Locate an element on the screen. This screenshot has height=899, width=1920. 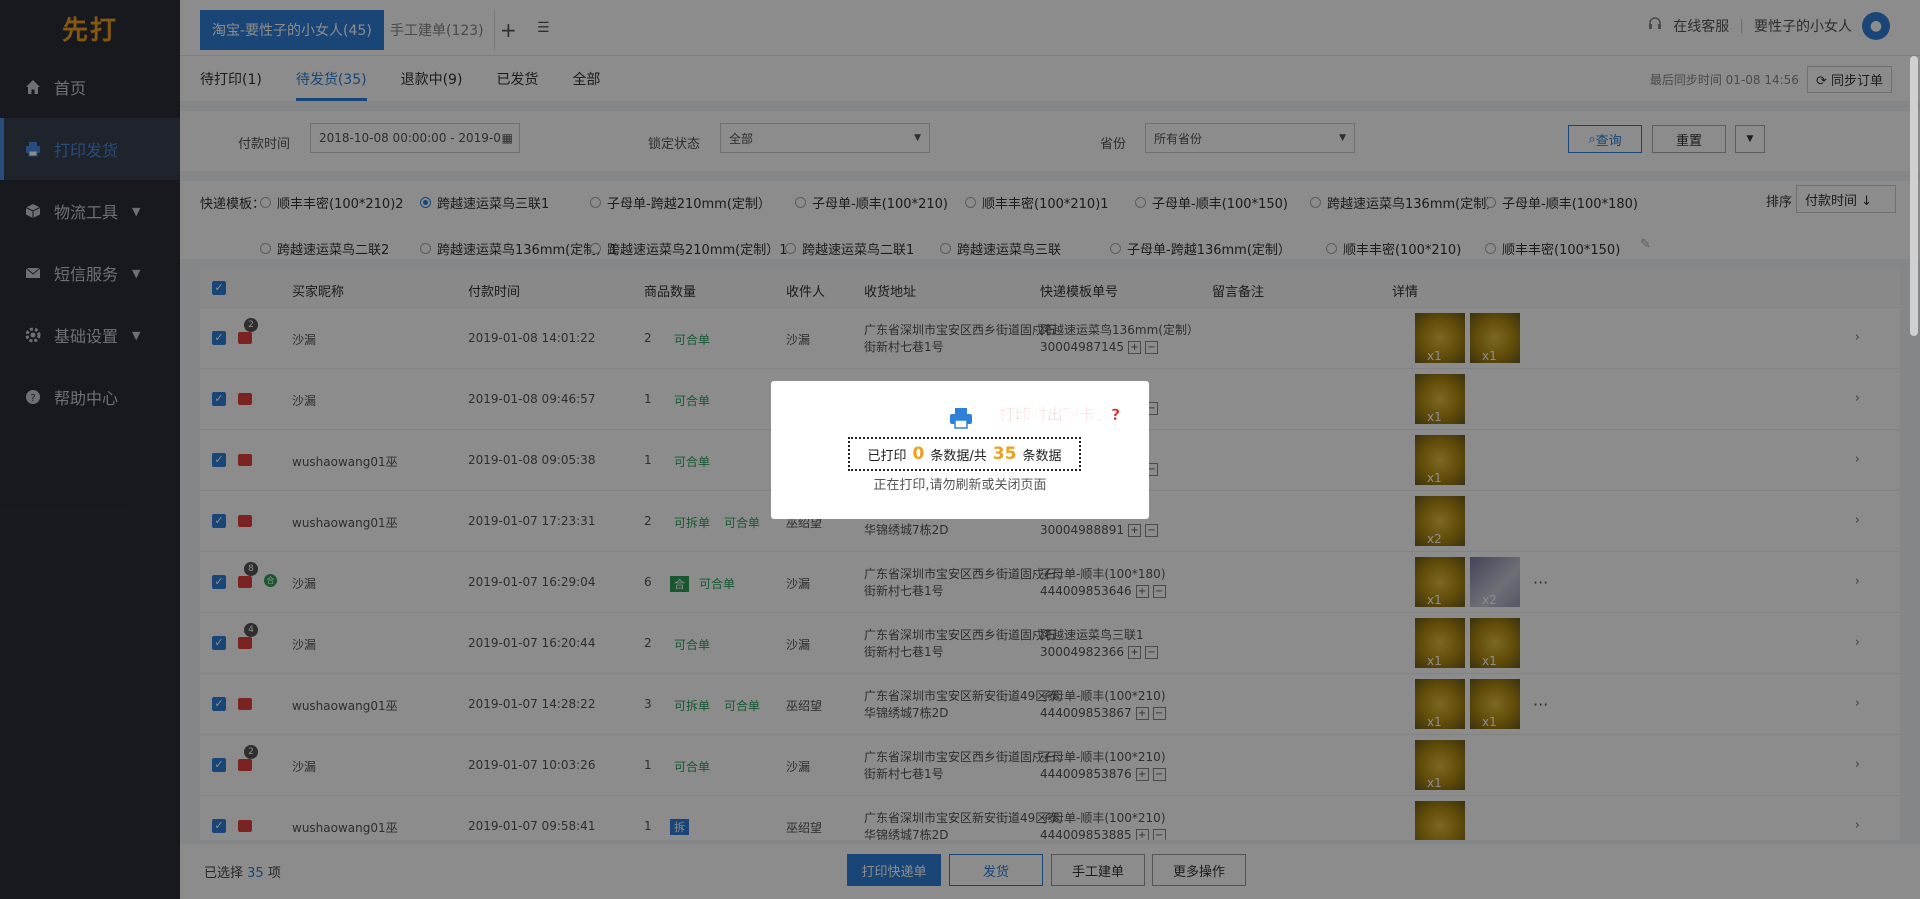
printed-prefix: 已打印 is located at coordinates (887, 456).